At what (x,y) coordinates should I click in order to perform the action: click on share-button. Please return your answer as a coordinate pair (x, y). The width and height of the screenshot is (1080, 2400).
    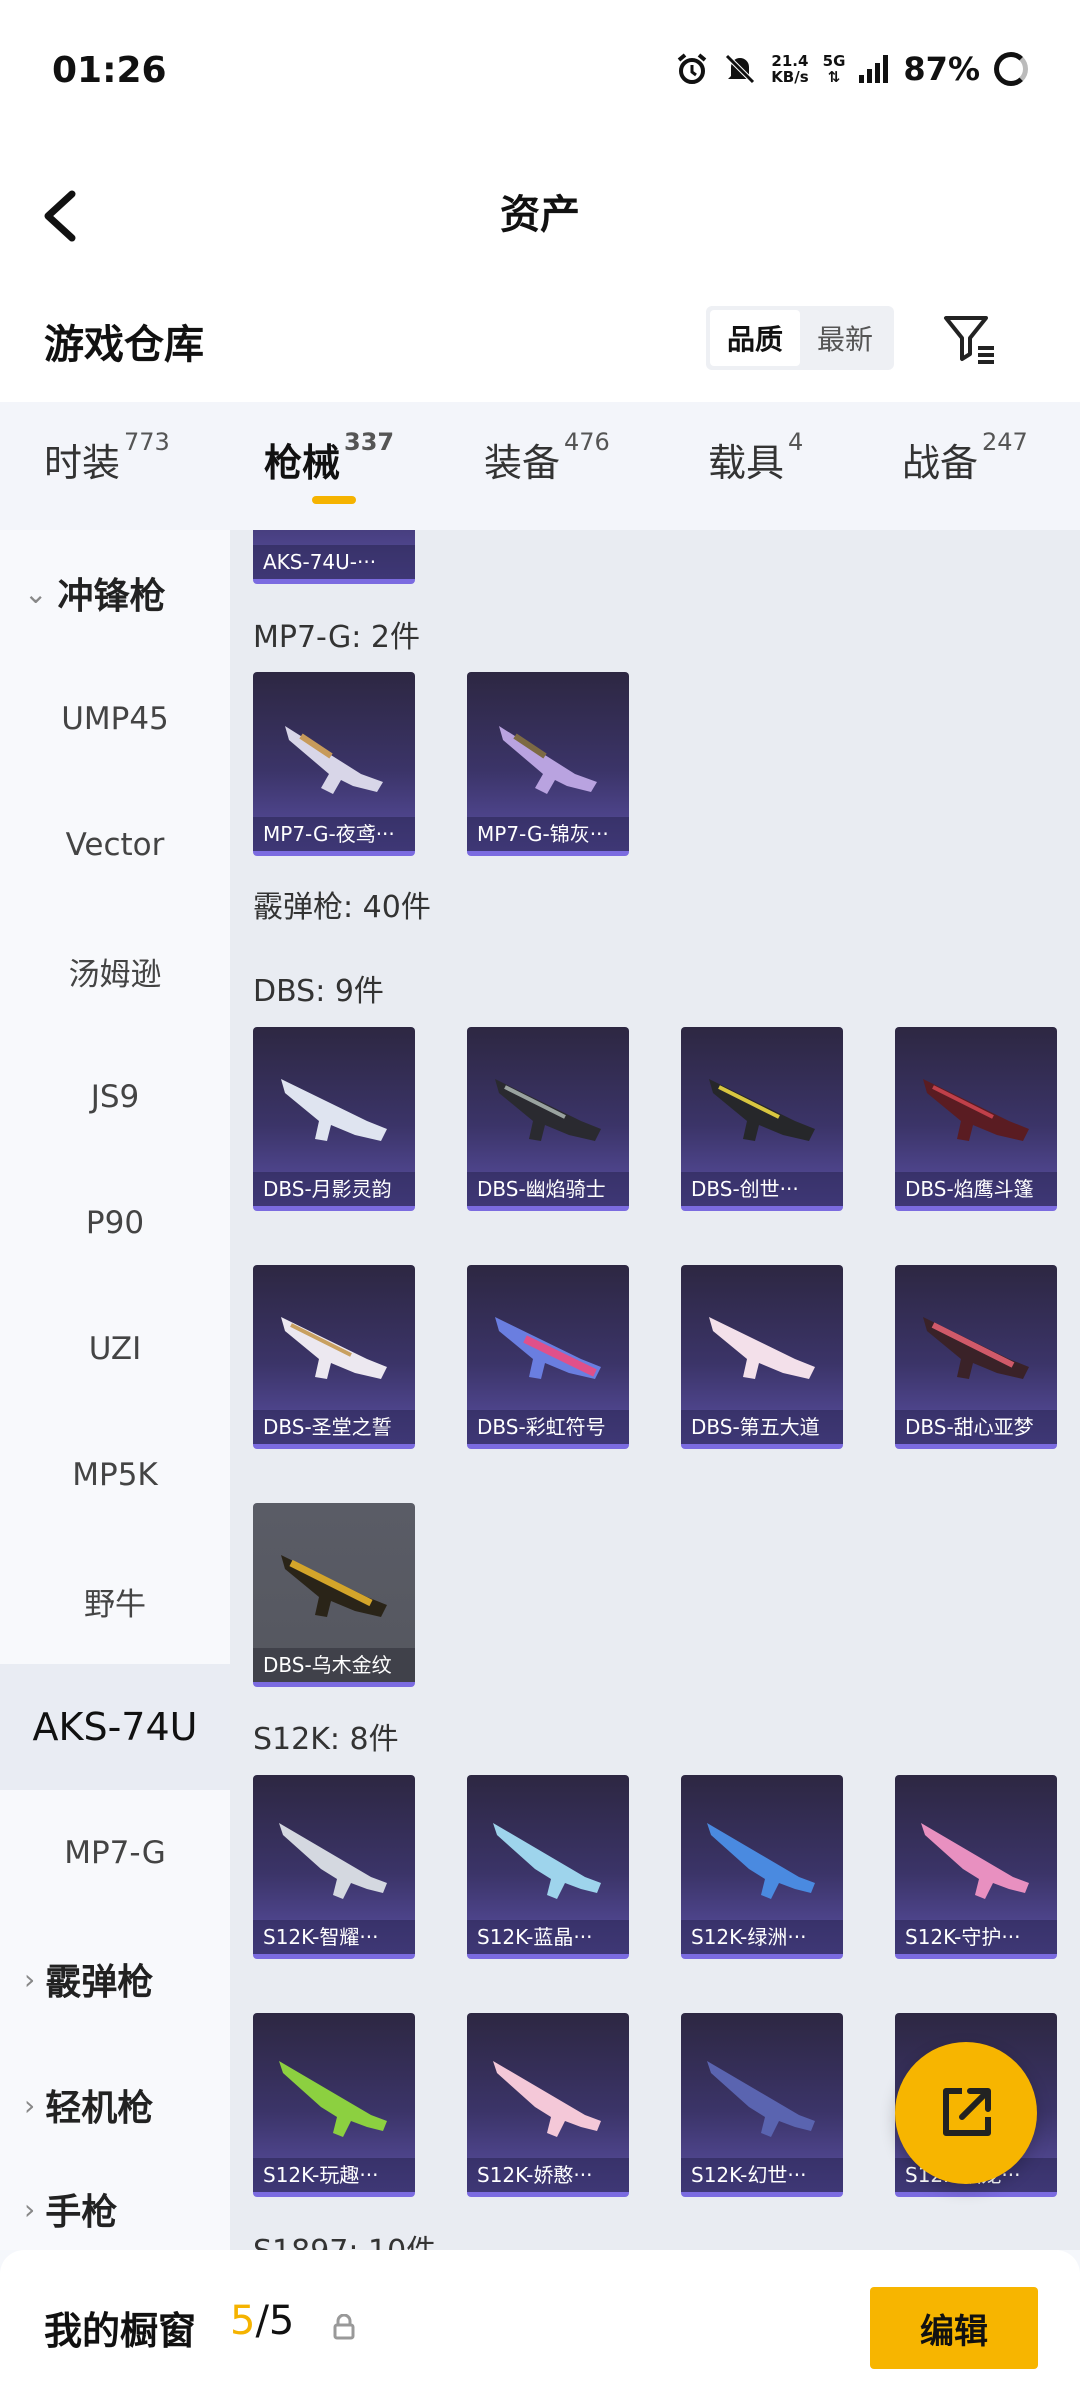
    Looking at the image, I should click on (966, 2113).